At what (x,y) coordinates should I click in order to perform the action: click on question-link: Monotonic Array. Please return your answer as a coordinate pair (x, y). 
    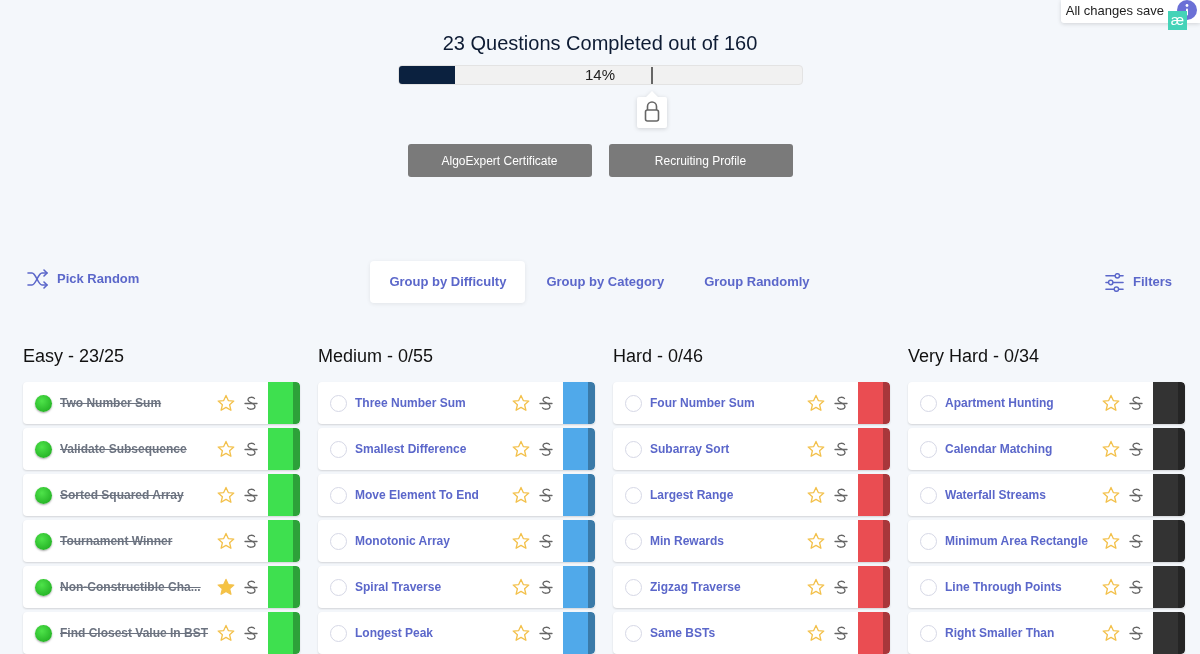
    Looking at the image, I should click on (431, 541).